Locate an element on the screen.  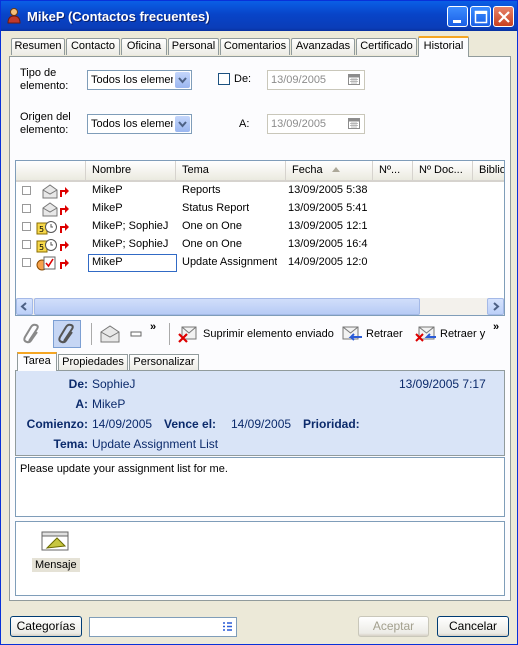
table-row: MikeP Status Report 13/09/2005 5:41 is located at coordinates (260, 209).